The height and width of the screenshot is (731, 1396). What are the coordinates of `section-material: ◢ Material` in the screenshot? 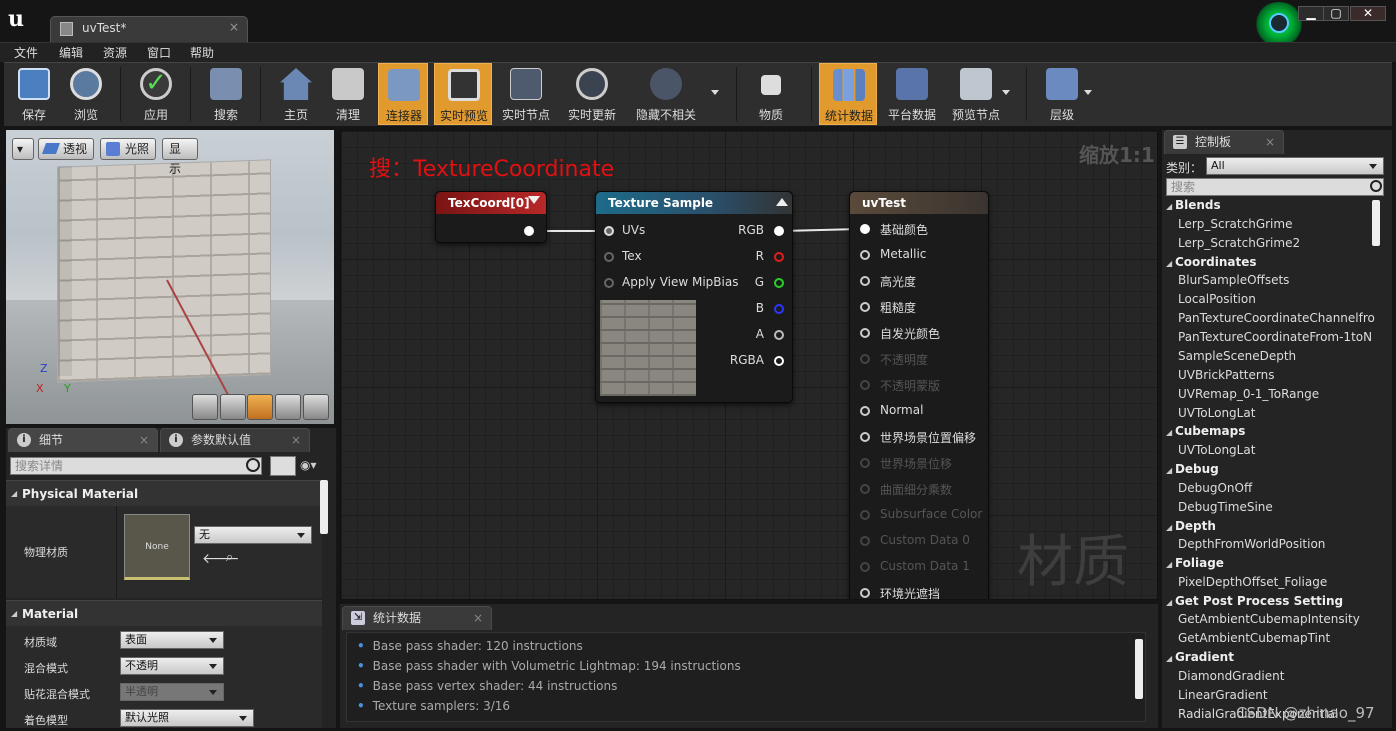 It's located at (164, 613).